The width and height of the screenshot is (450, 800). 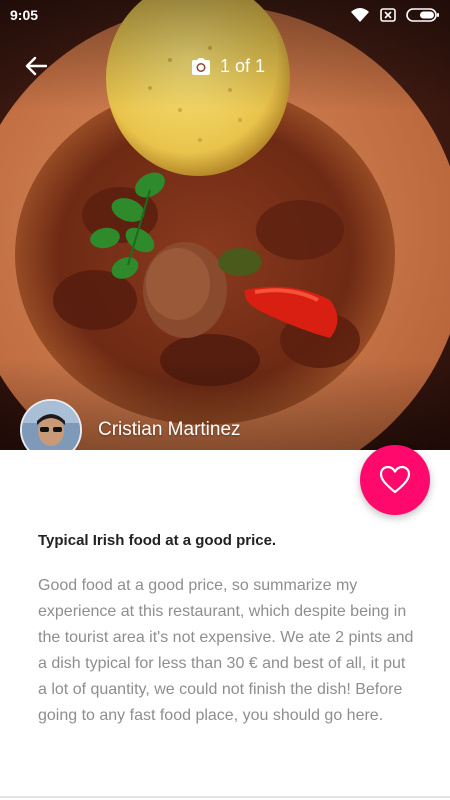 I want to click on avatar, so click(x=51, y=424).